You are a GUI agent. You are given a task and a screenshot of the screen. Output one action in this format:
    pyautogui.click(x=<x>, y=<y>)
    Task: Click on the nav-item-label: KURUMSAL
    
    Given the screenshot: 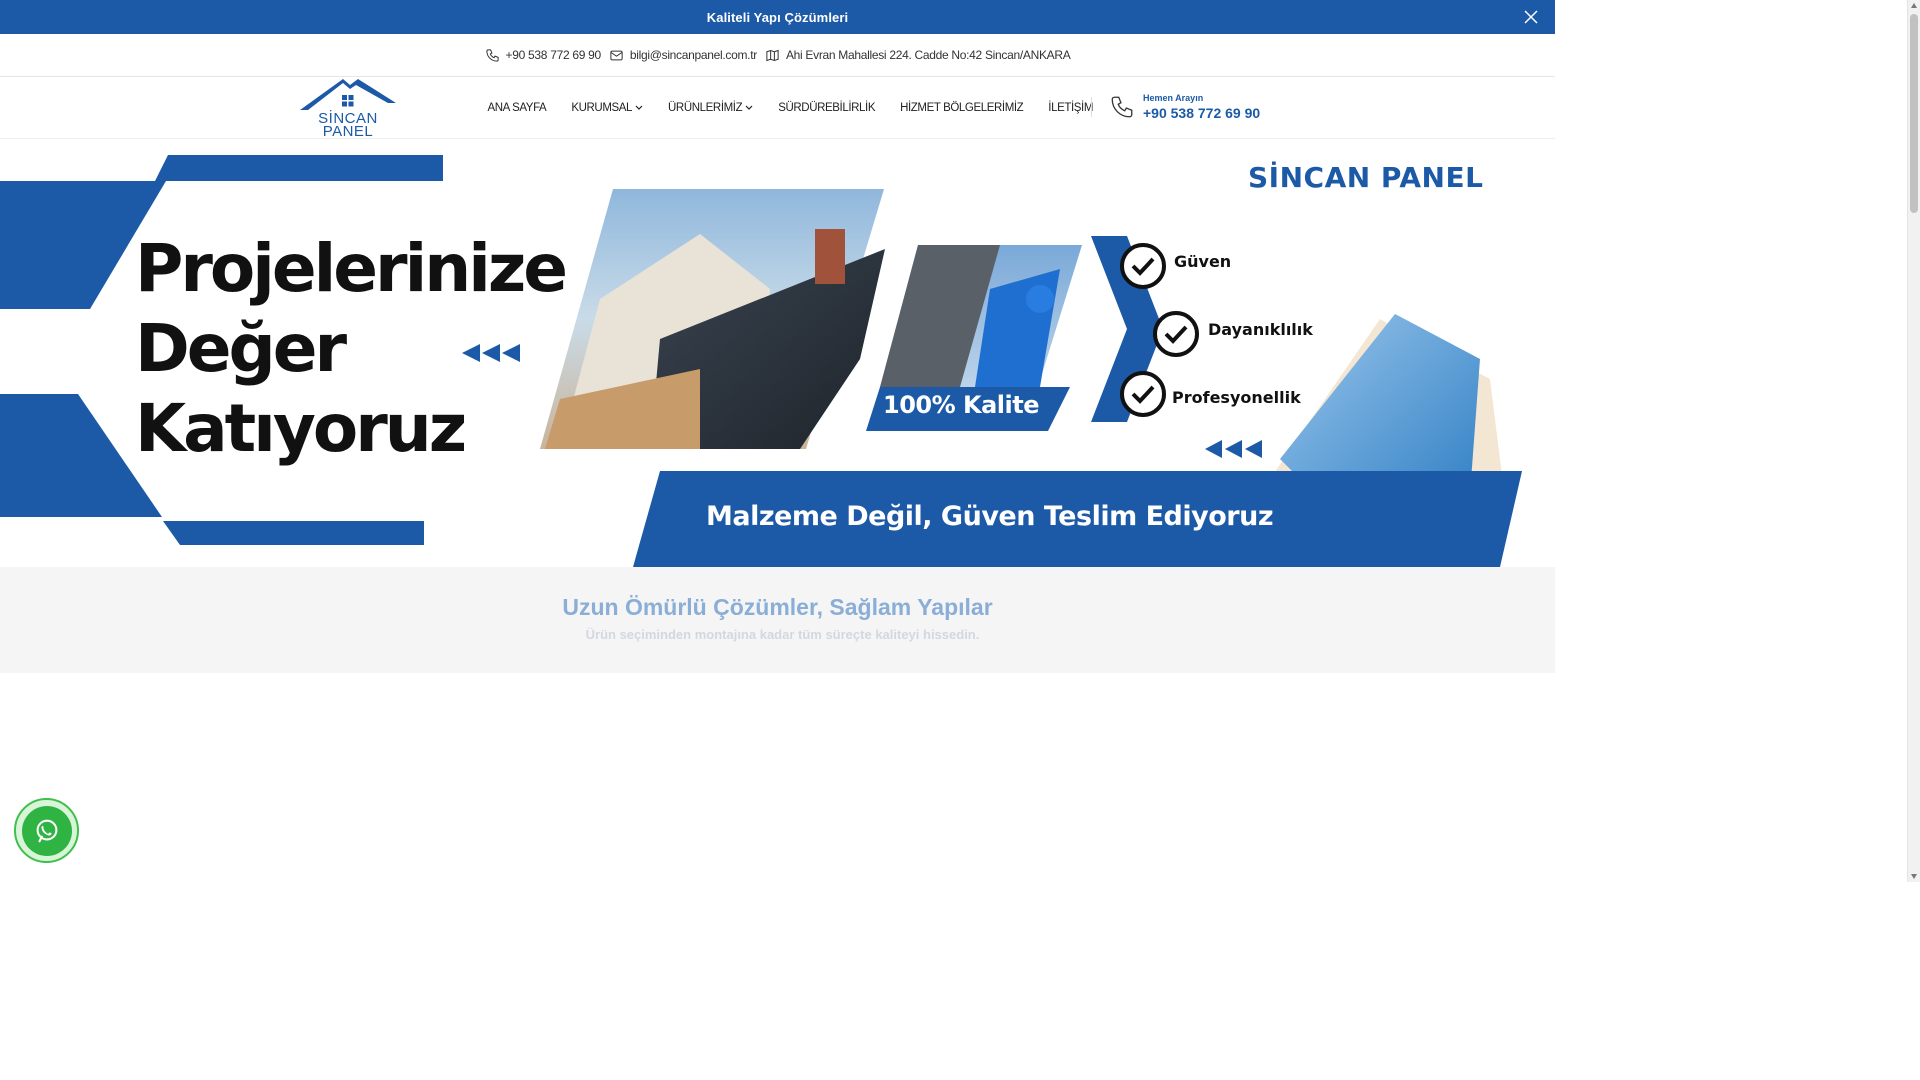 What is the action you would take?
    pyautogui.click(x=602, y=108)
    